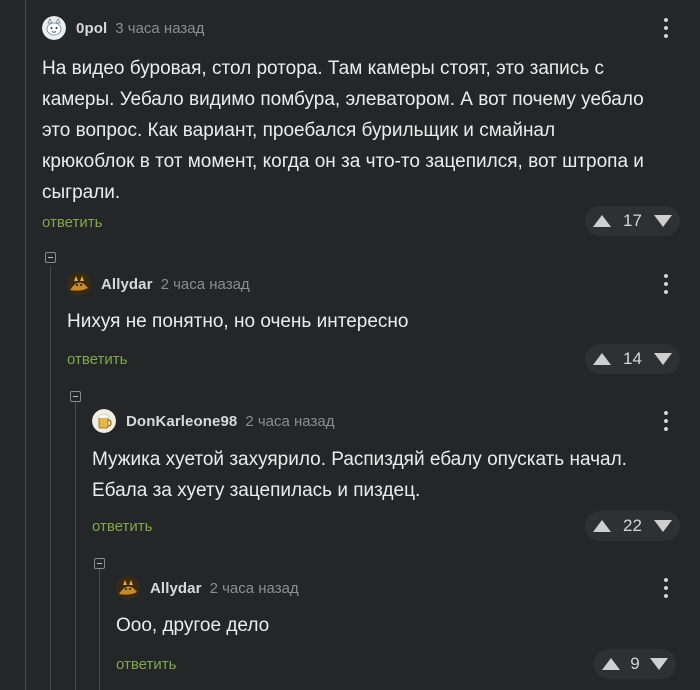  I want to click on beer-avatar-icon, so click(104, 421).